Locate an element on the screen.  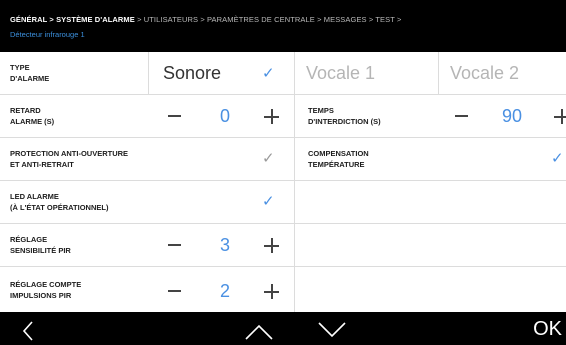
option-vocale-1: Vocale 1 is located at coordinates (340, 73).